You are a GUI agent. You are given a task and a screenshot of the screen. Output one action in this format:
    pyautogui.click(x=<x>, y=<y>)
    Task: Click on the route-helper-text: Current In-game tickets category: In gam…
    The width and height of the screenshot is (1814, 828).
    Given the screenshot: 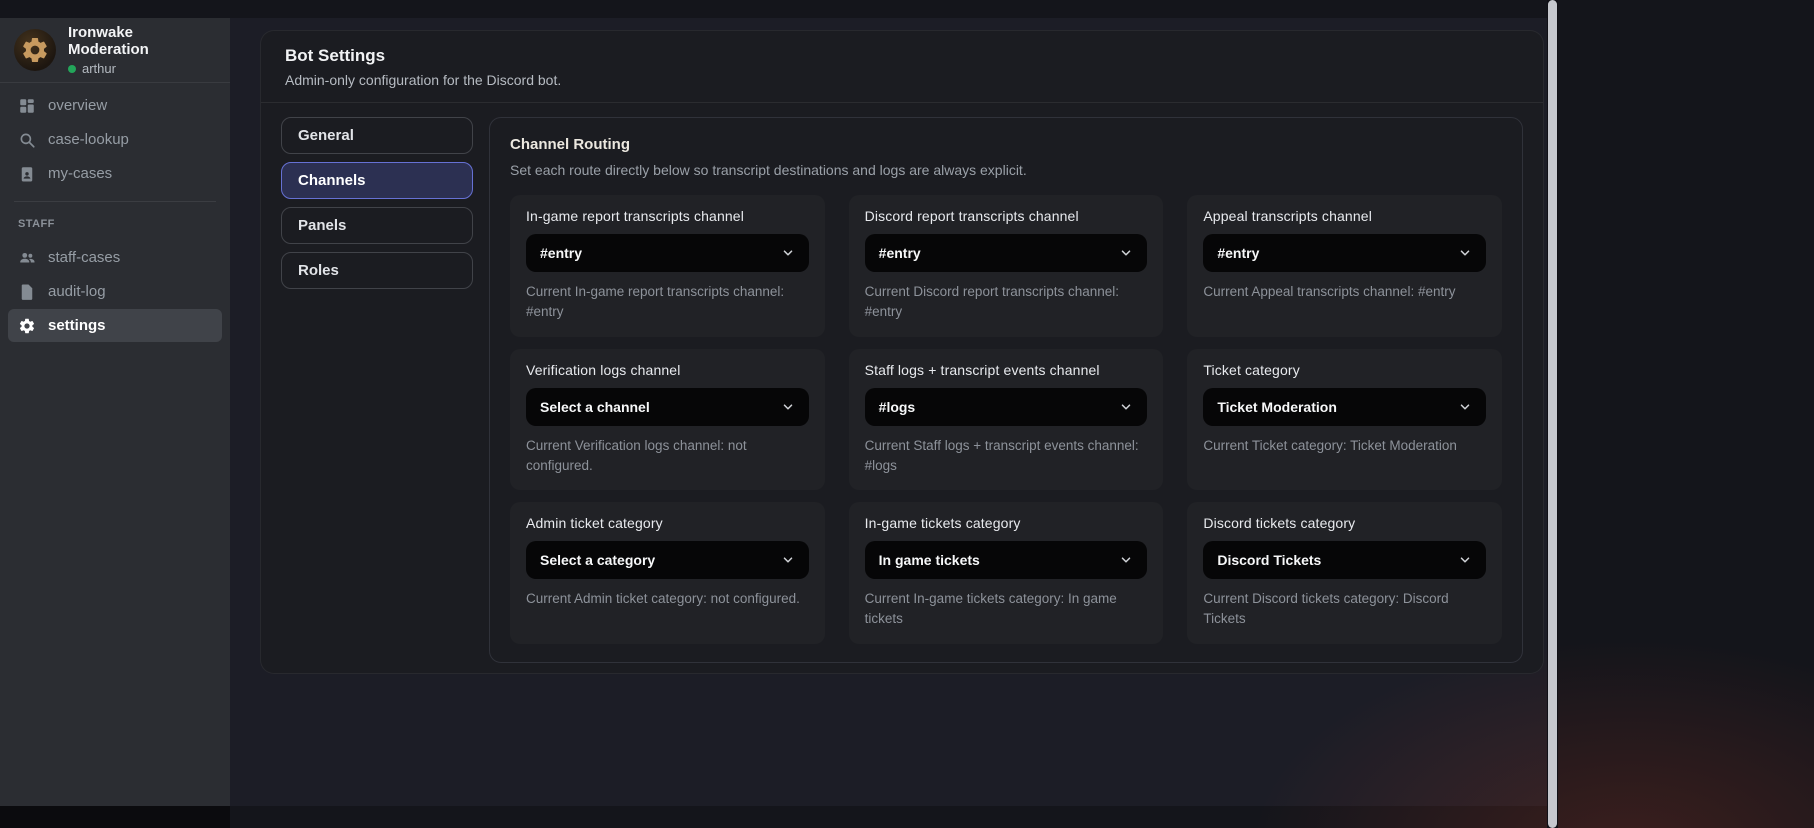 What is the action you would take?
    pyautogui.click(x=990, y=609)
    